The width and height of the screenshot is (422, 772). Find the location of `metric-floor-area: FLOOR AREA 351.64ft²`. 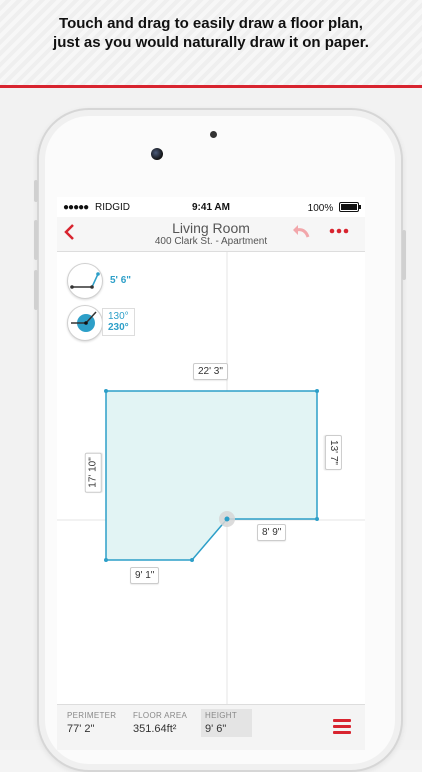

metric-floor-area: FLOOR AREA 351.64ft² is located at coordinates (160, 723).